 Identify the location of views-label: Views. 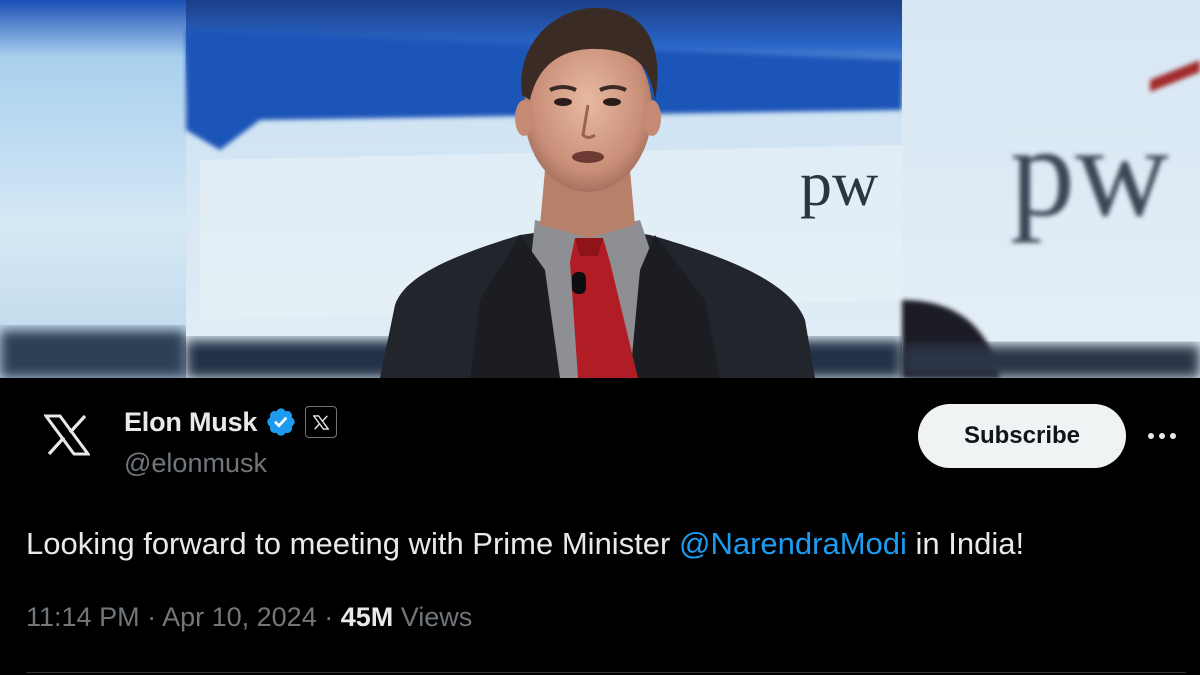
(436, 617).